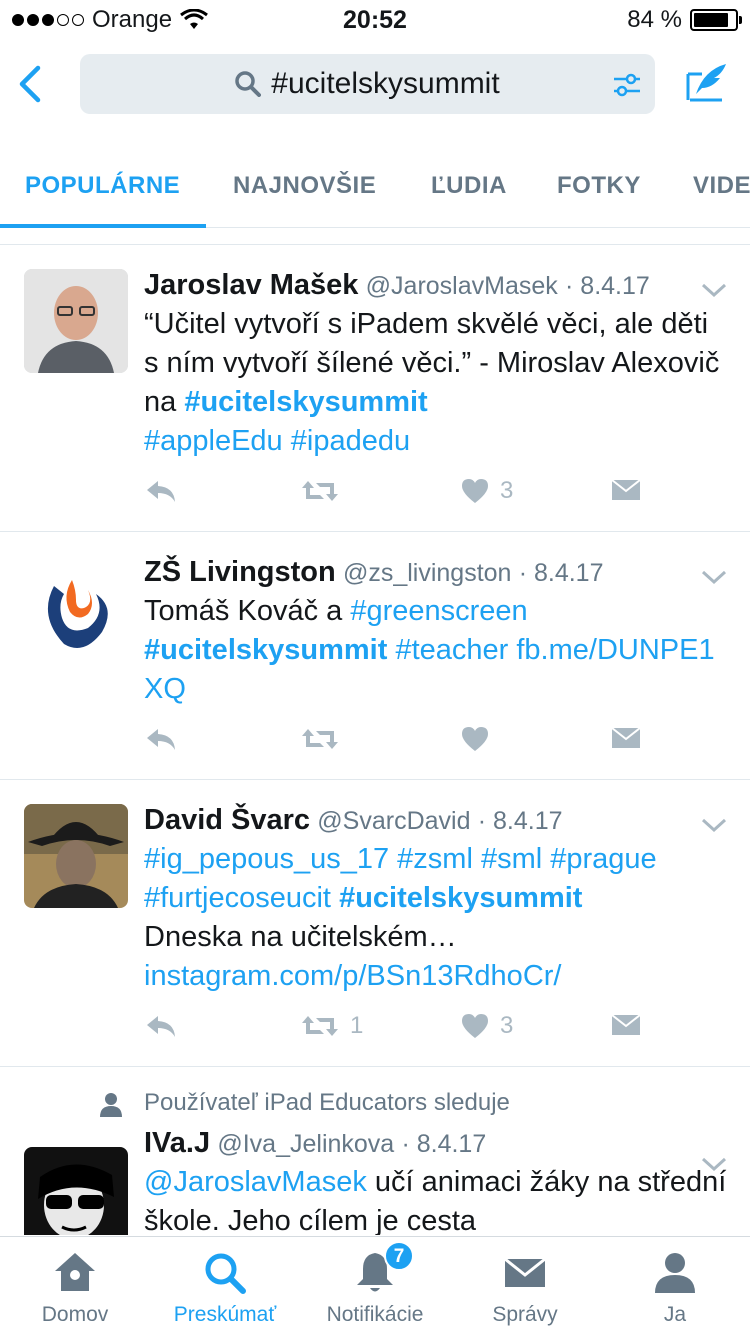 The width and height of the screenshot is (750, 1334). Describe the element at coordinates (716, 20) in the screenshot. I see `battery-icon` at that location.